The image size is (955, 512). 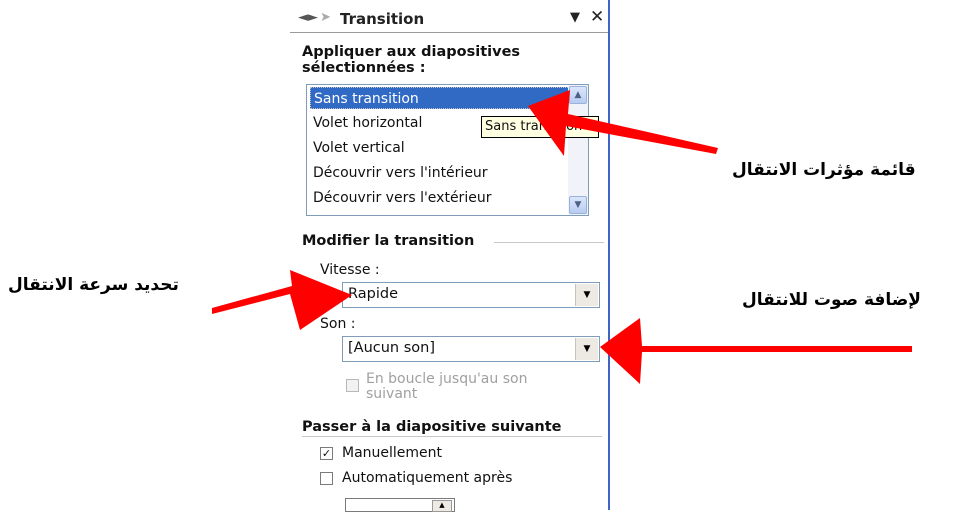 What do you see at coordinates (623, 123) in the screenshot?
I see `arrow-to-transition-list` at bounding box center [623, 123].